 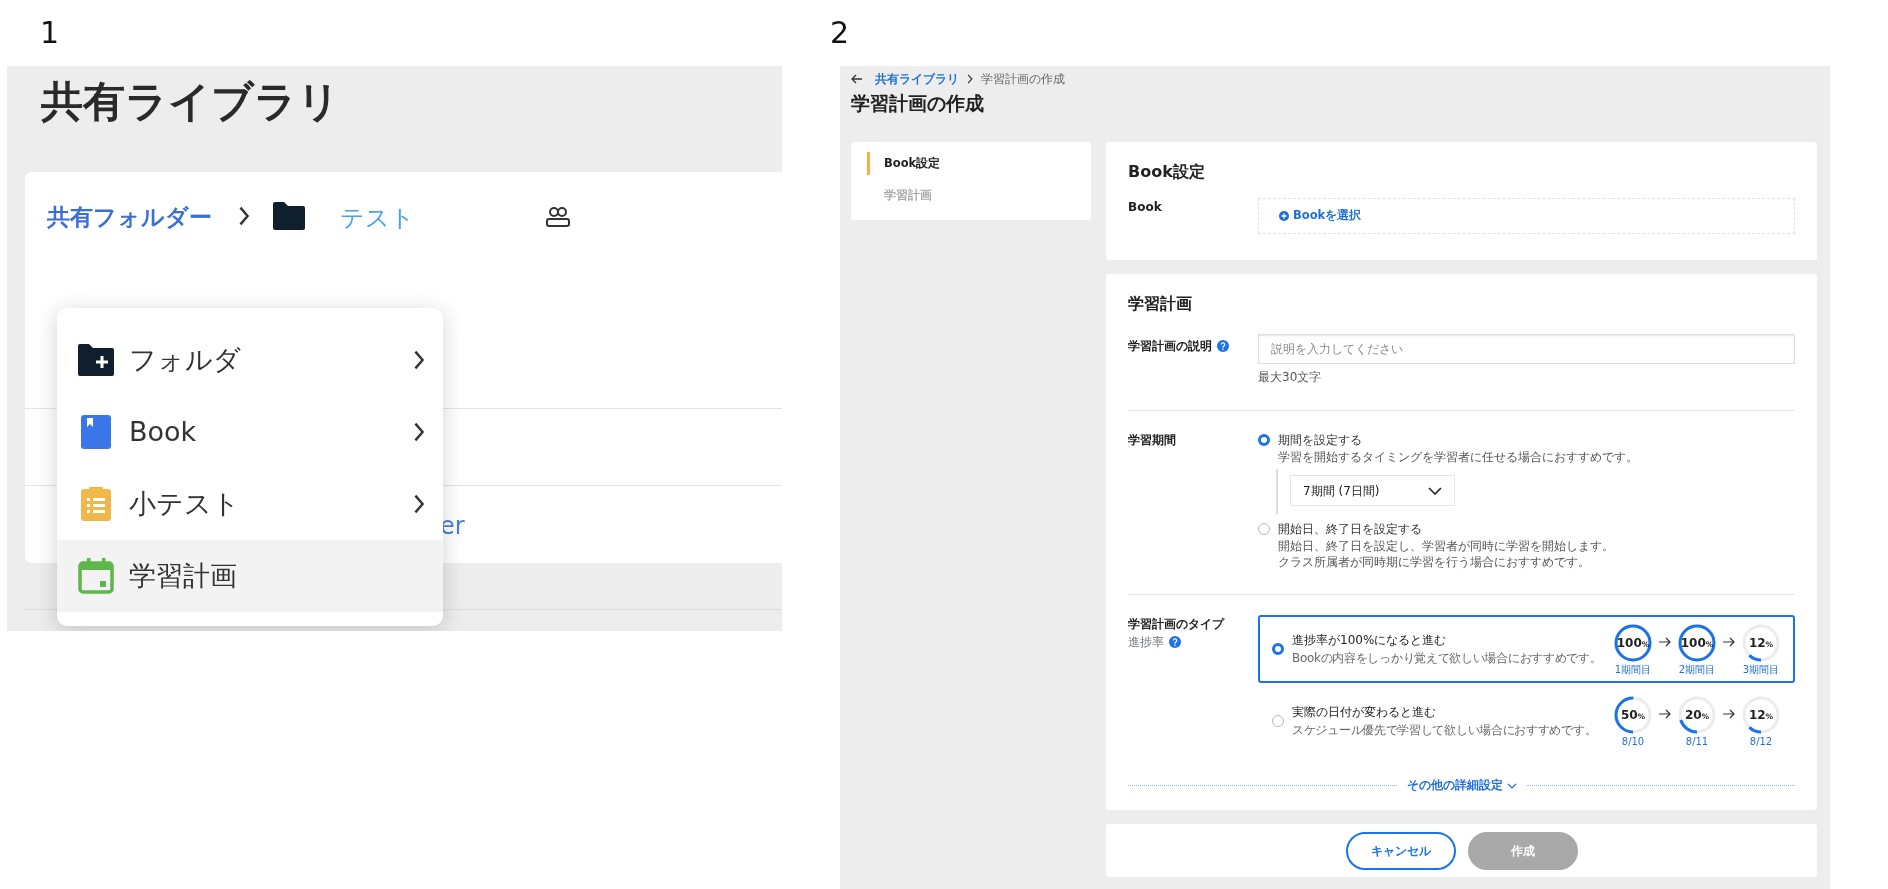 What do you see at coordinates (1170, 346) in the screenshot?
I see `field-label: 学習計画の説明` at bounding box center [1170, 346].